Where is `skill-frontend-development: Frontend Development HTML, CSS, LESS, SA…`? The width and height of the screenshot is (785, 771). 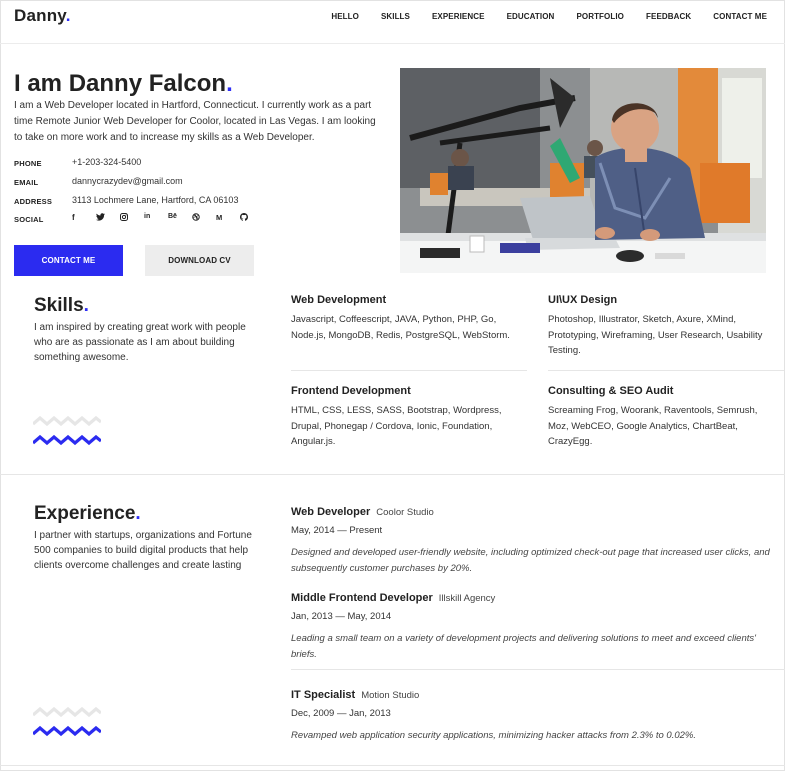
skill-frontend-development: Frontend Development HTML, CSS, LESS, SA… is located at coordinates (411, 417).